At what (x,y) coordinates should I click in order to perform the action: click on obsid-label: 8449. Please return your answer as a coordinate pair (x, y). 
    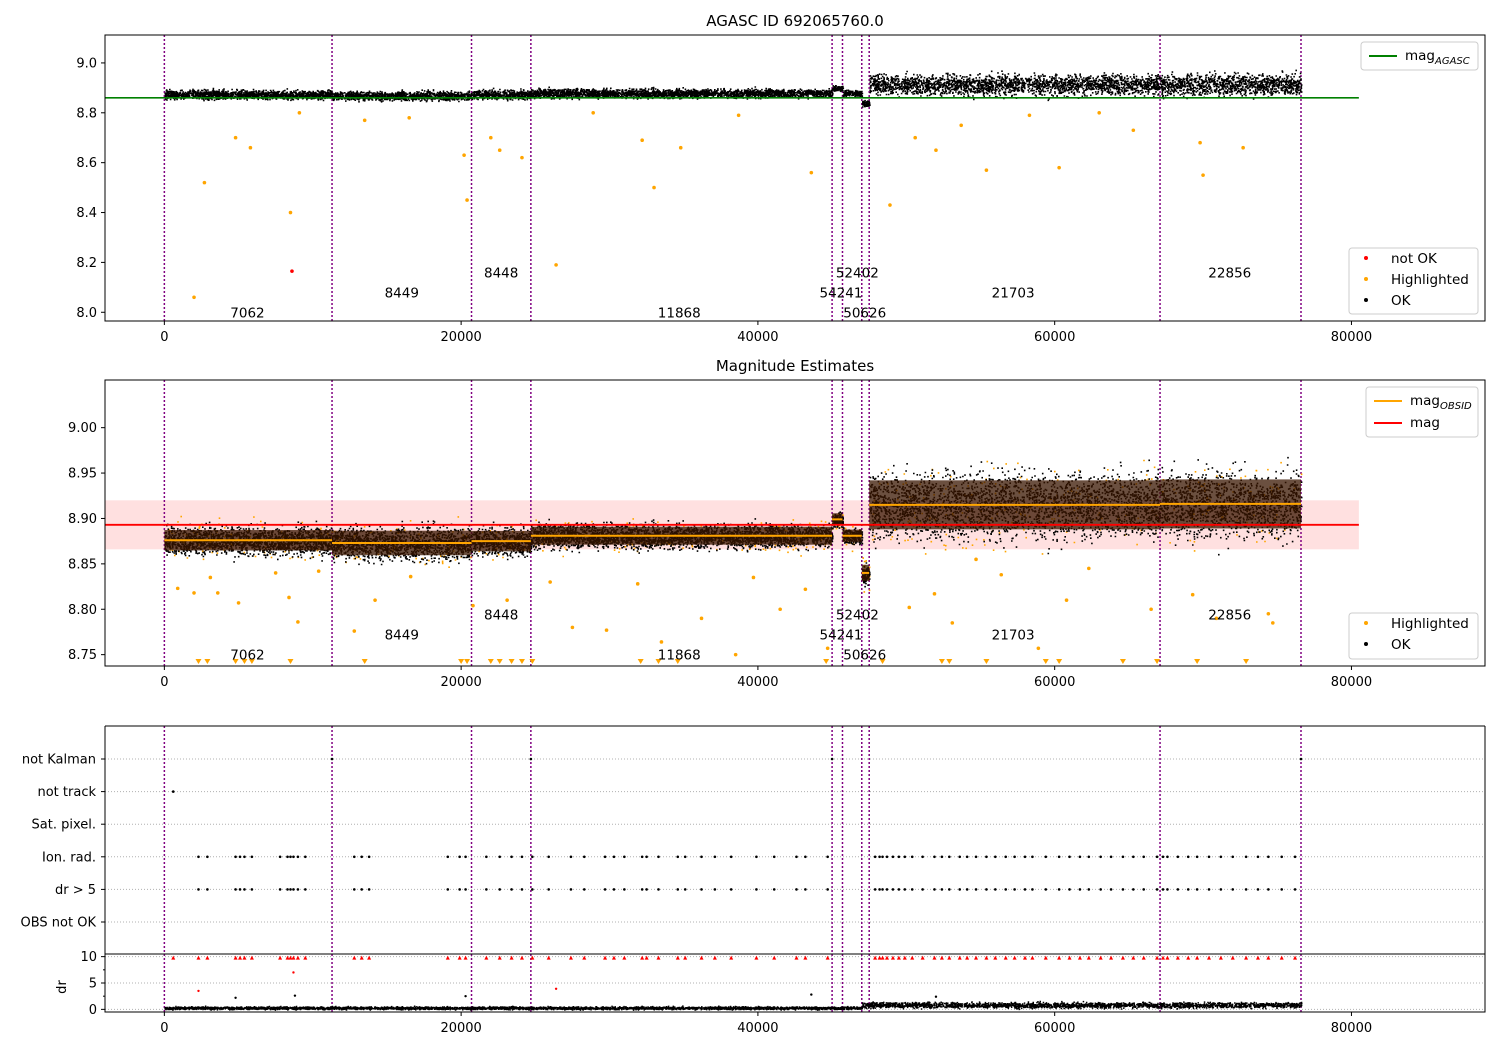
    Looking at the image, I should click on (402, 293).